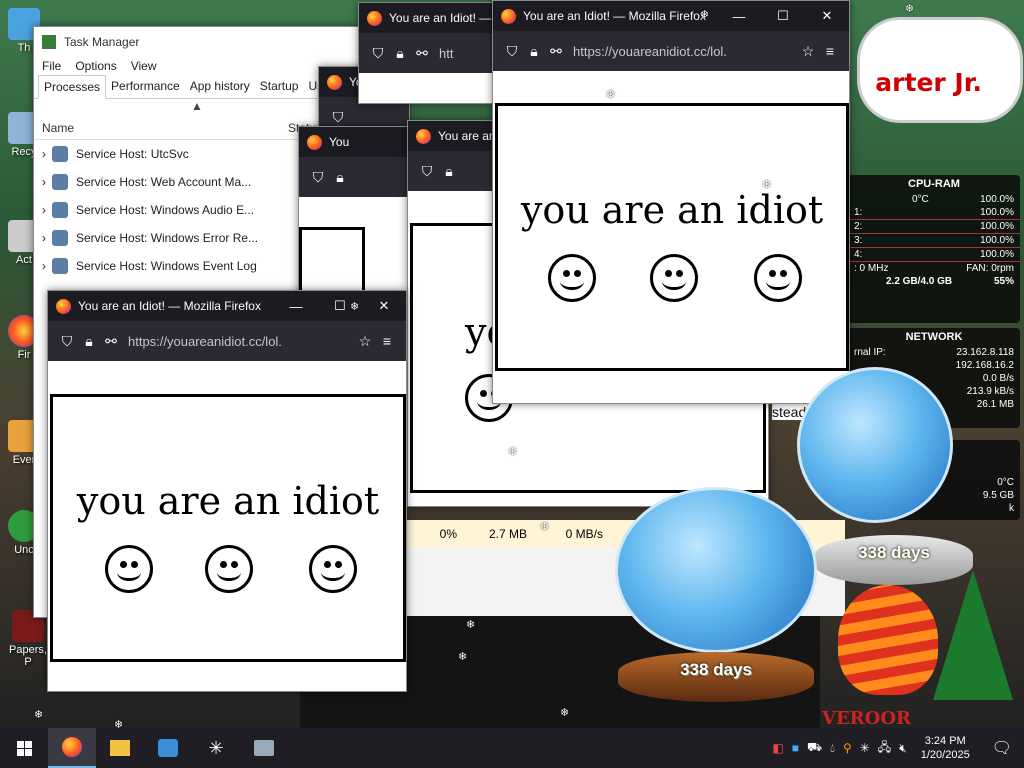  Describe the element at coordinates (462, 53) in the screenshot. I see `url-bar: htt` at that location.